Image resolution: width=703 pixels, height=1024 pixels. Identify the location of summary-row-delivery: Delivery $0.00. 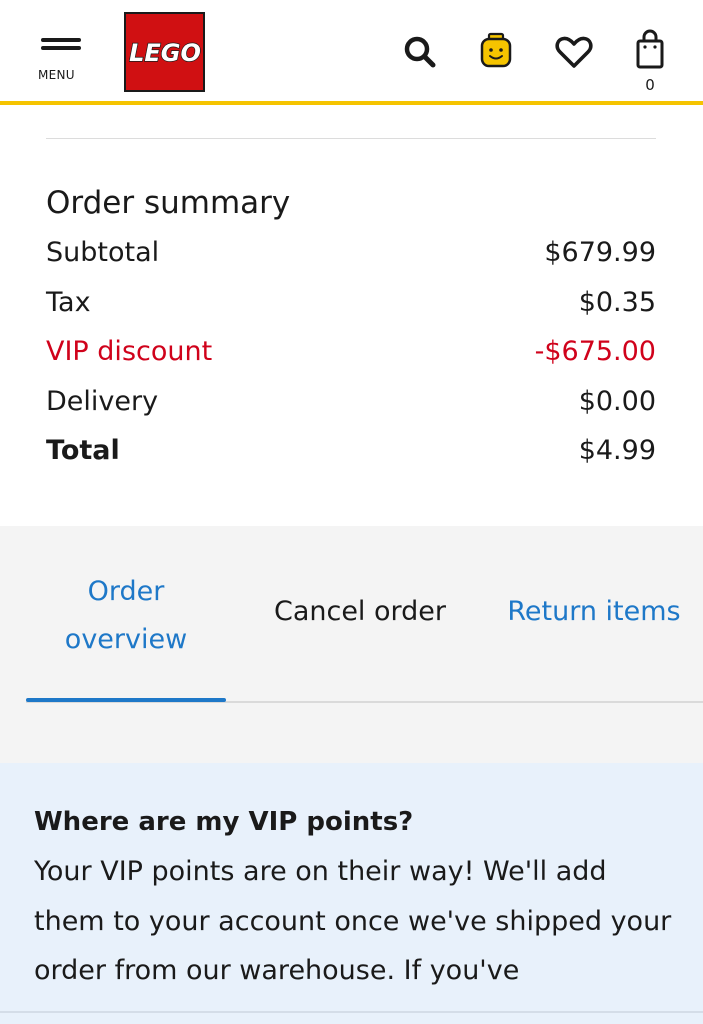
(351, 402).